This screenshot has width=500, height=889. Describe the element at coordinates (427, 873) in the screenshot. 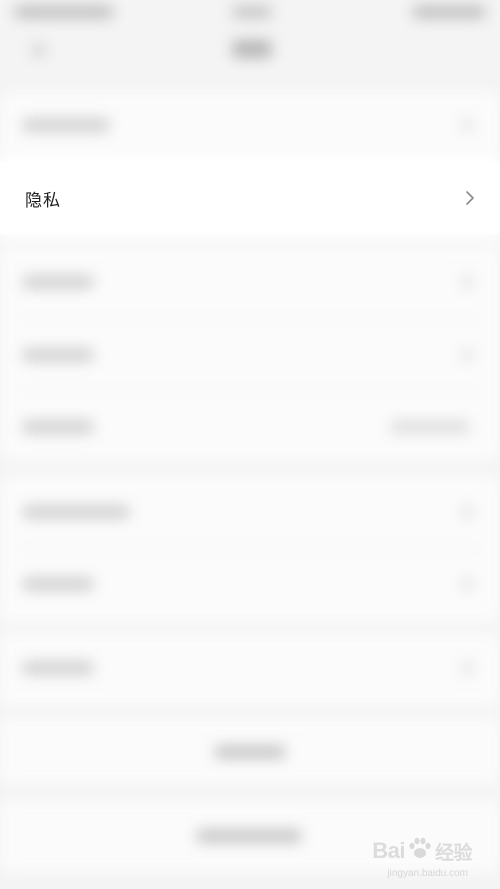

I see `watermark-domain: jingyan.baidu.com` at that location.